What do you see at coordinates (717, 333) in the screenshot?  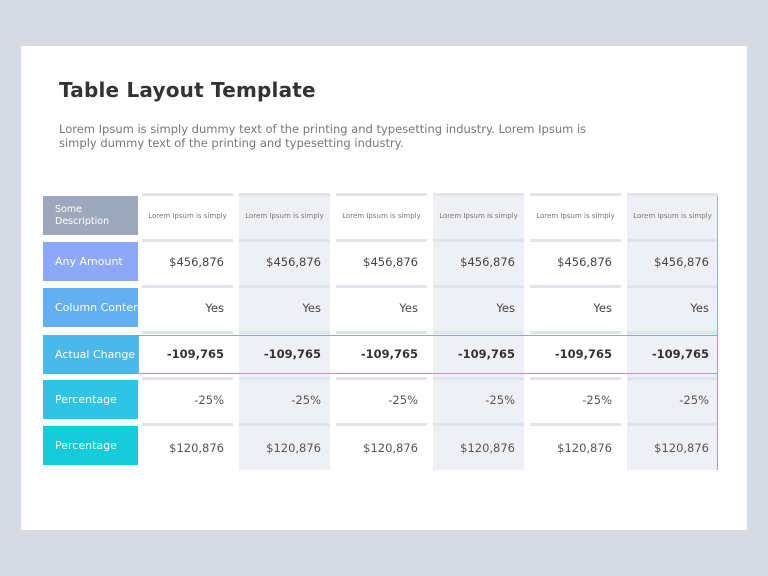 I see `table-right-border` at bounding box center [717, 333].